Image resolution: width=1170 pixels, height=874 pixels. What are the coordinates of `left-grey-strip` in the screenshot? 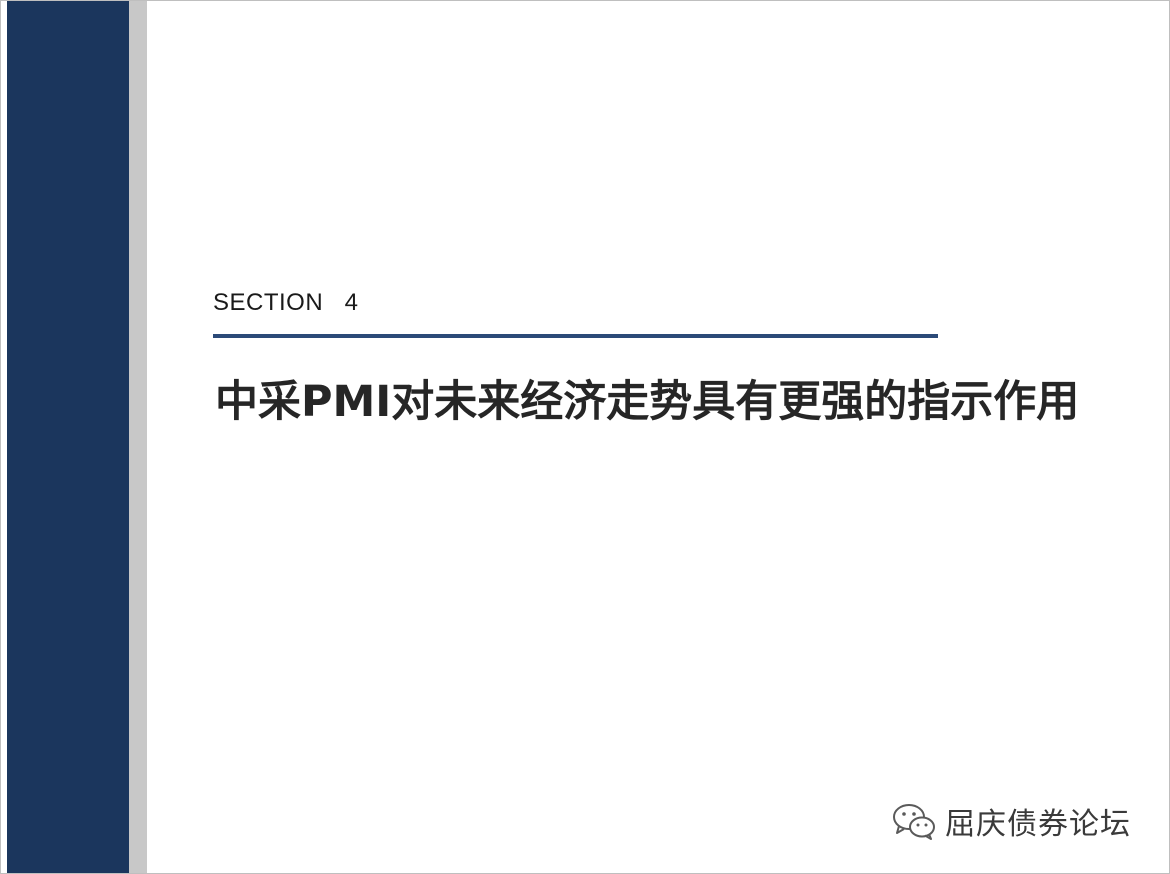 It's located at (138, 437).